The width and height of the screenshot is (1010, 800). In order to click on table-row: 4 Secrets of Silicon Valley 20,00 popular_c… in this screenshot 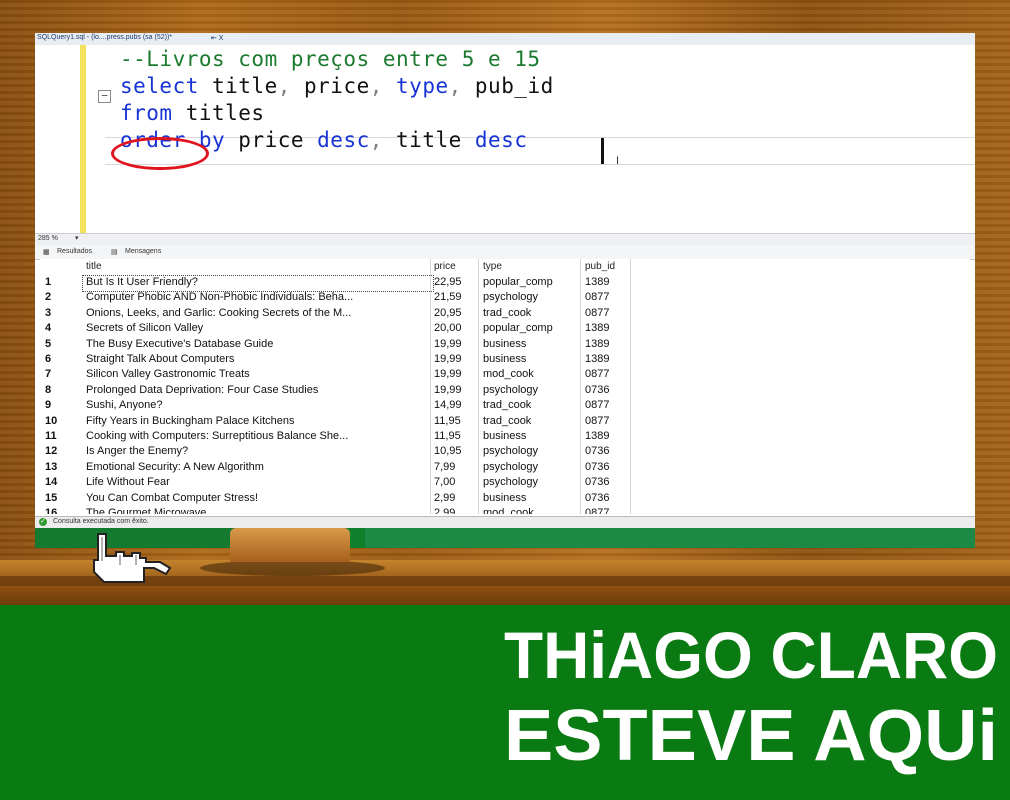, I will do `click(505, 329)`.